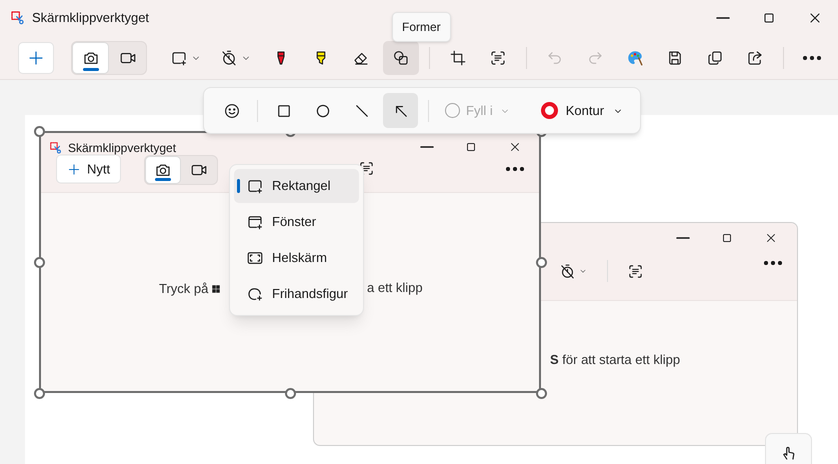 The width and height of the screenshot is (838, 464). I want to click on shapes-button, so click(401, 57).